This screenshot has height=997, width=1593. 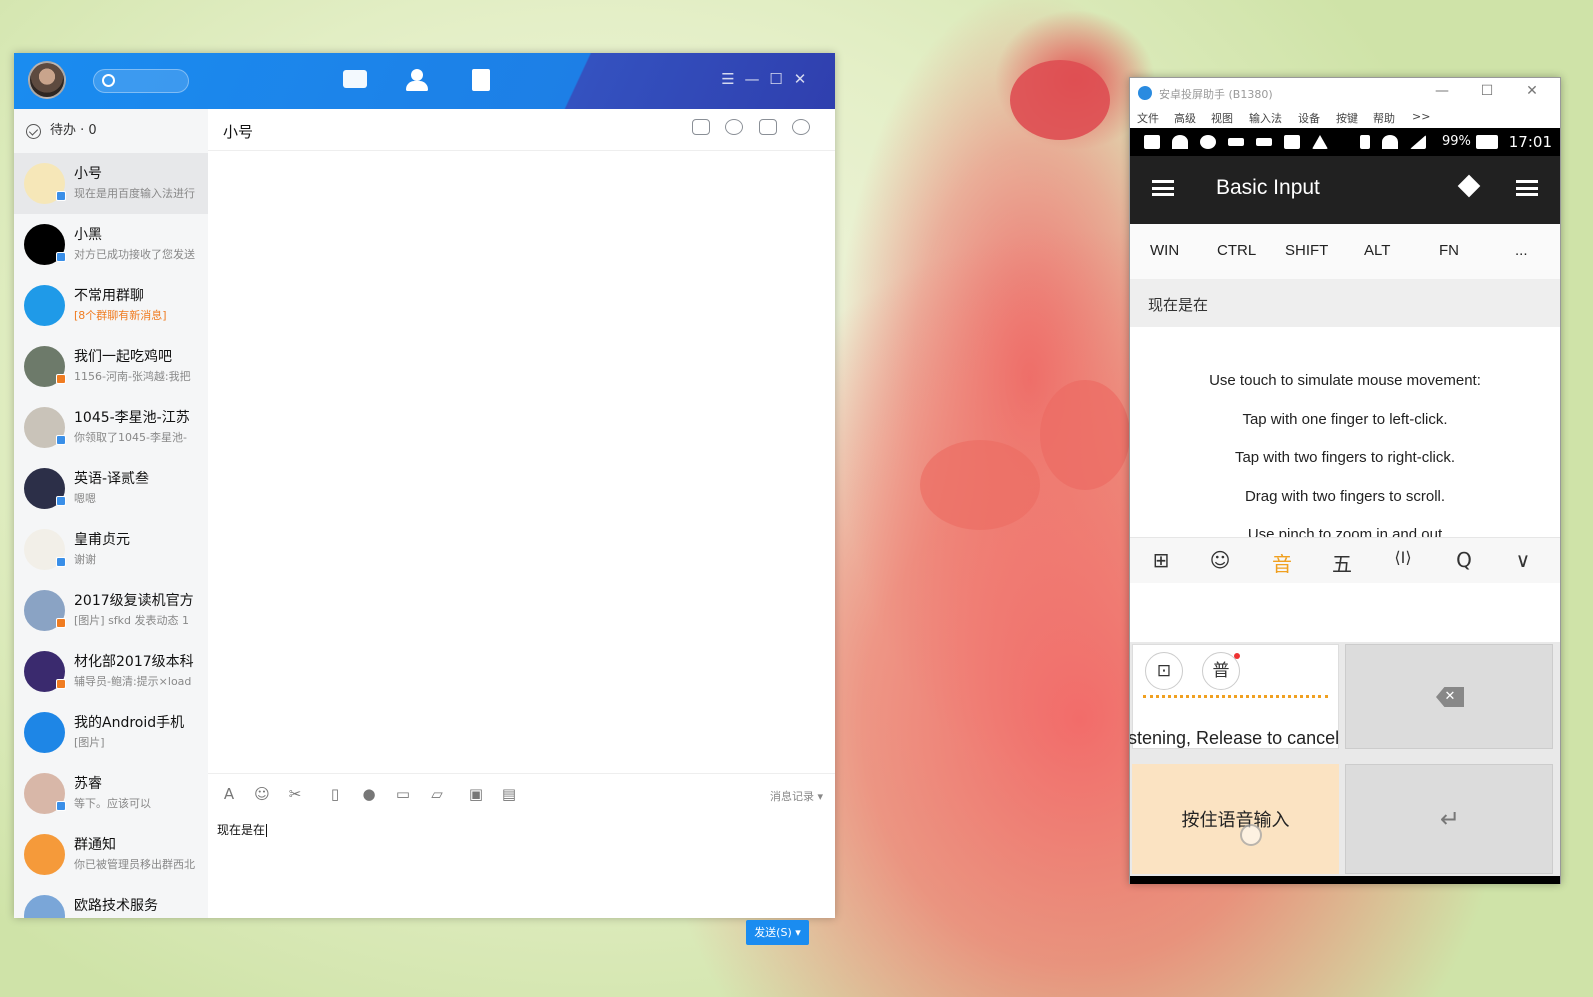 What do you see at coordinates (1342, 562) in the screenshot?
I see `wubi-icon: 五` at bounding box center [1342, 562].